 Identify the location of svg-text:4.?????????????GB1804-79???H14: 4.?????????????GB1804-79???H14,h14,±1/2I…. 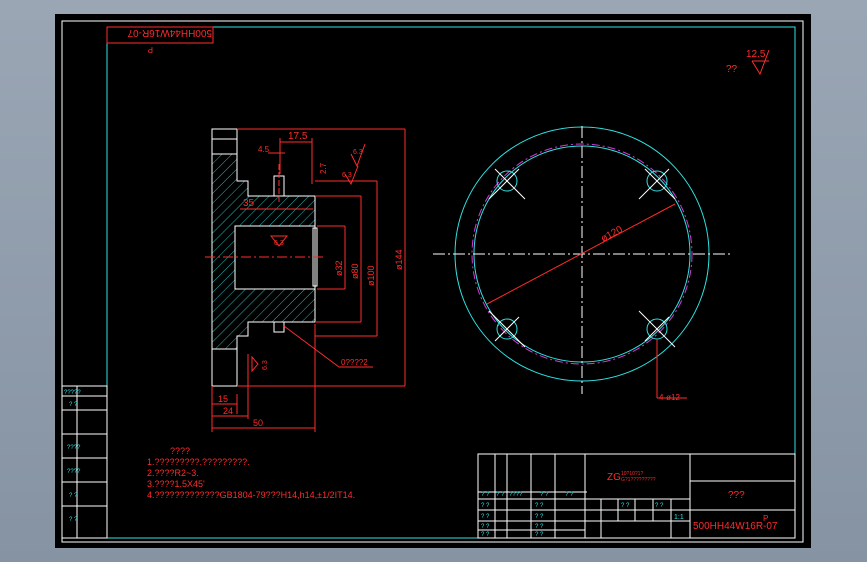
(251, 495).